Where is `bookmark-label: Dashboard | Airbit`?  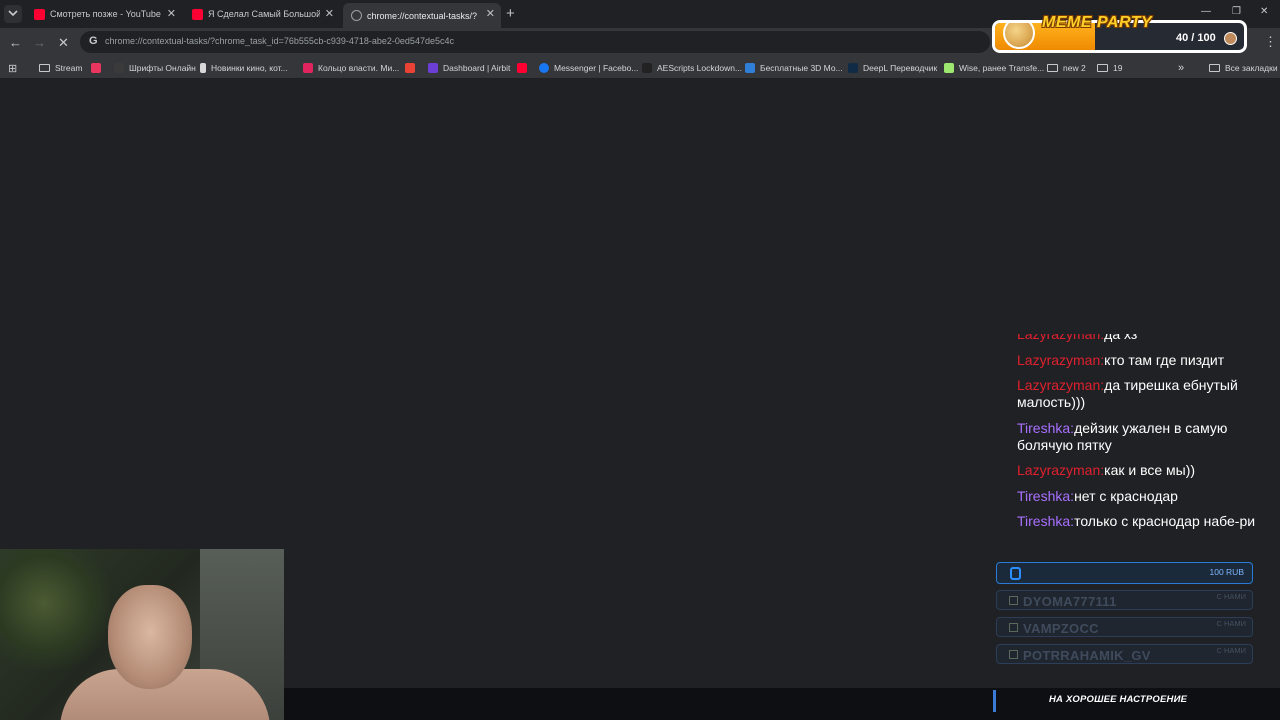
bookmark-label: Dashboard | Airbit is located at coordinates (477, 68).